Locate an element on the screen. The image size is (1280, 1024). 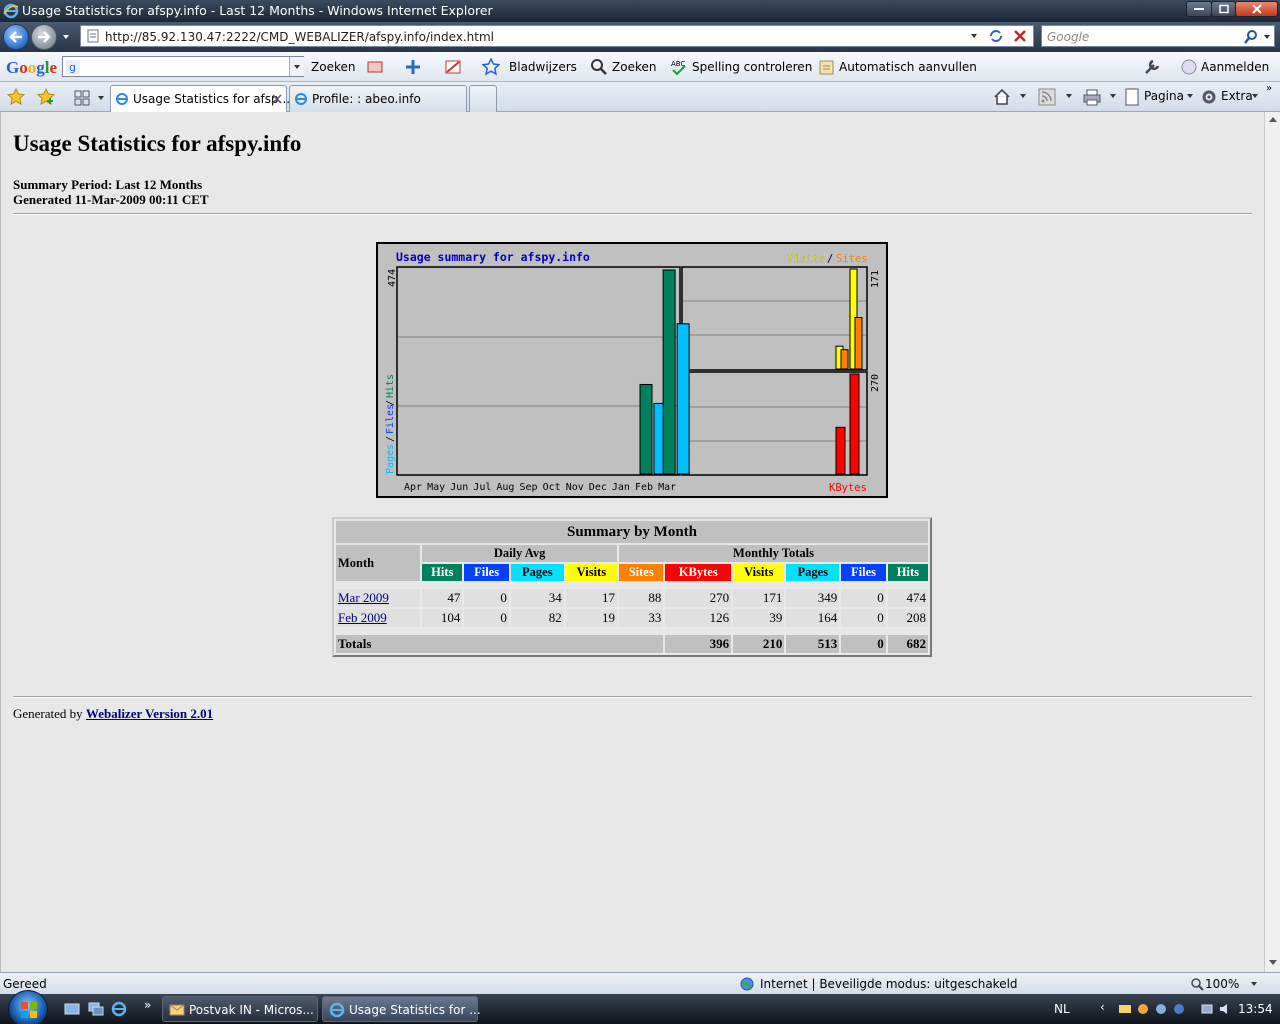
tools-dropdown-icon is located at coordinates (1255, 96).